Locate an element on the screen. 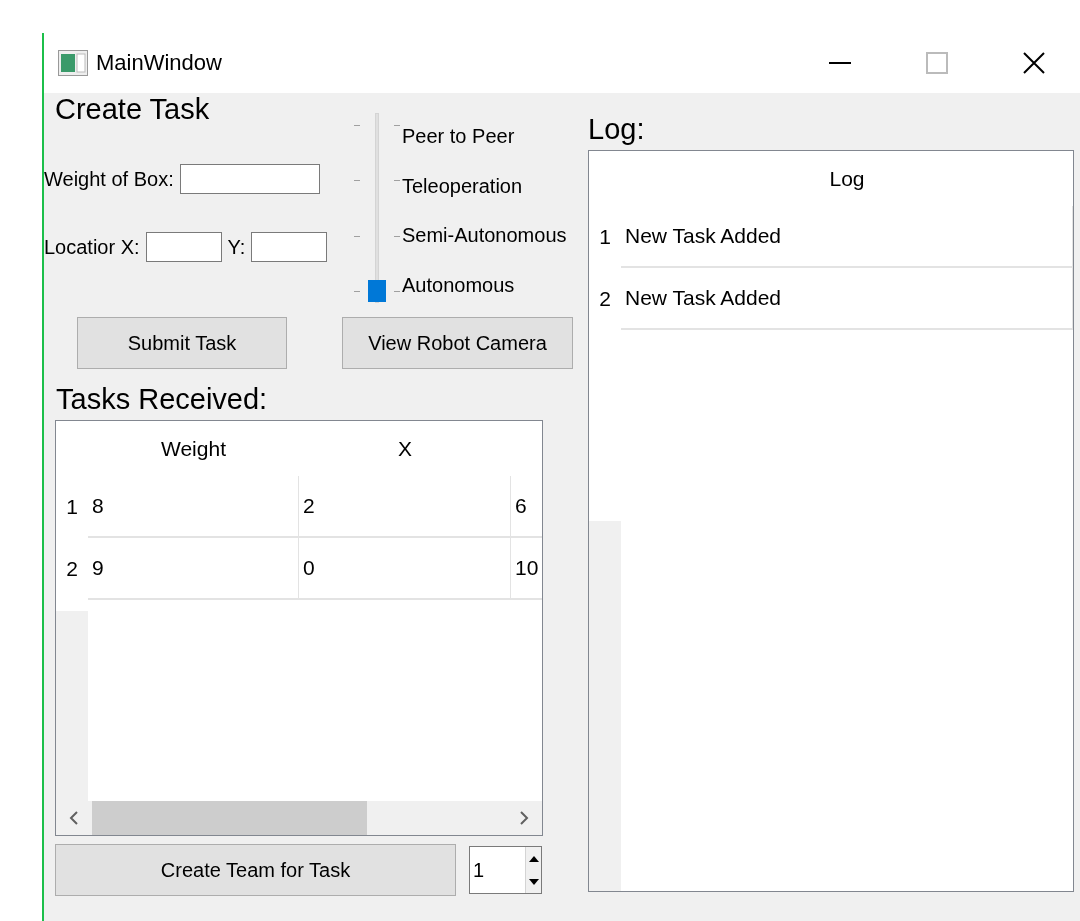 This screenshot has height=921, width=1080. slider-track is located at coordinates (377, 208).